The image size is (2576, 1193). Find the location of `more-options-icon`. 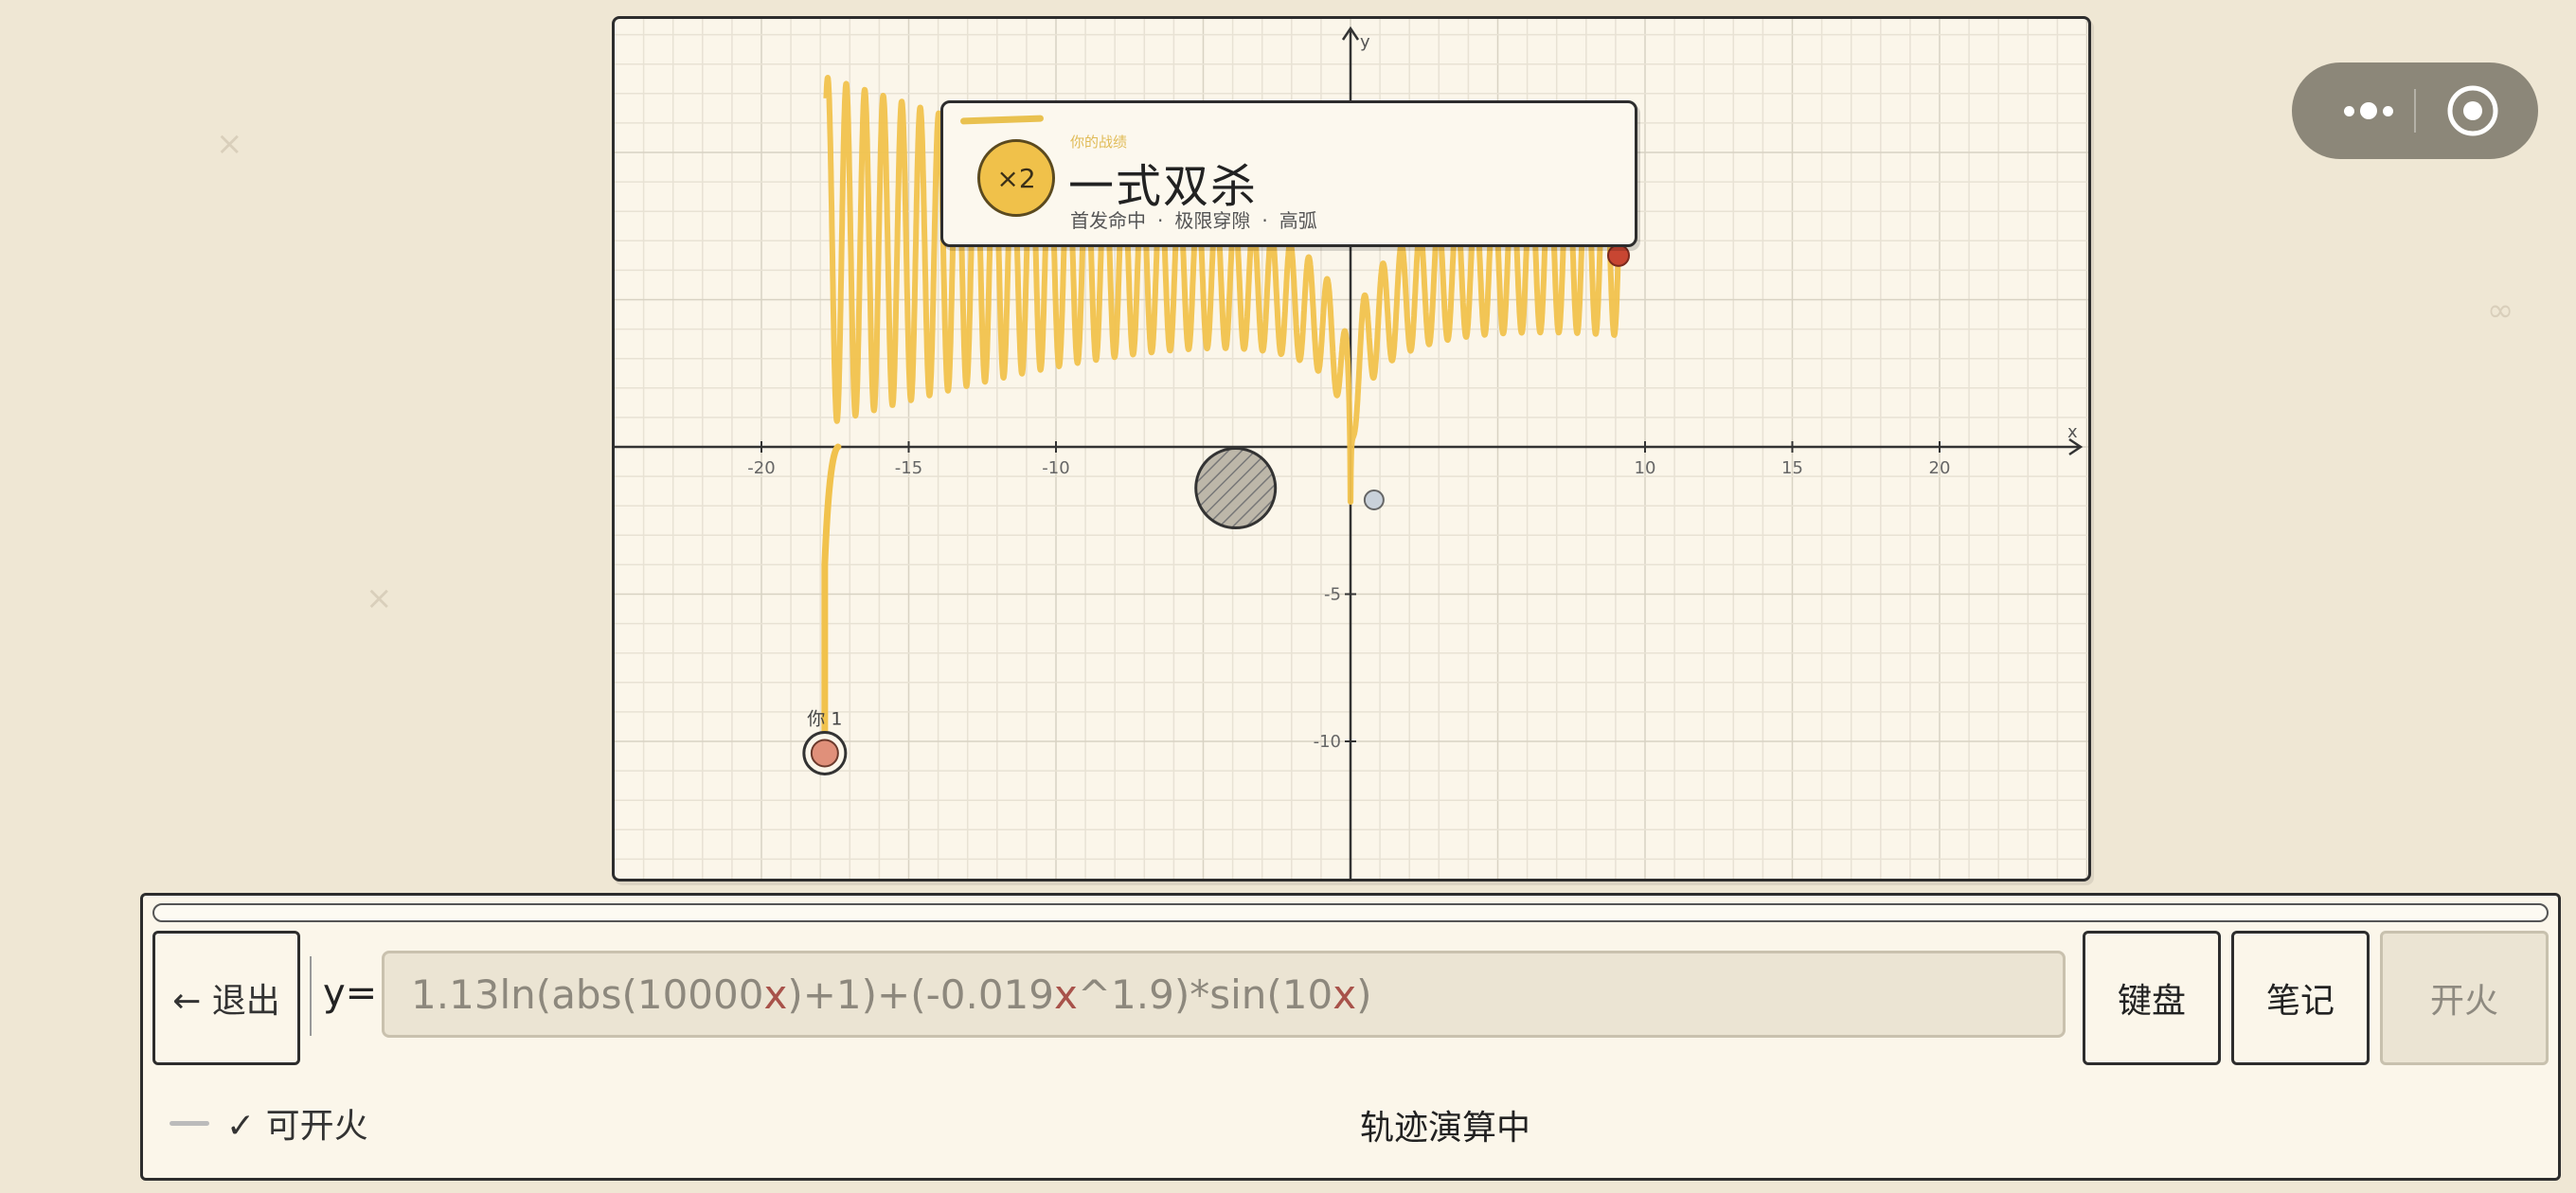

more-options-icon is located at coordinates (2368, 110).